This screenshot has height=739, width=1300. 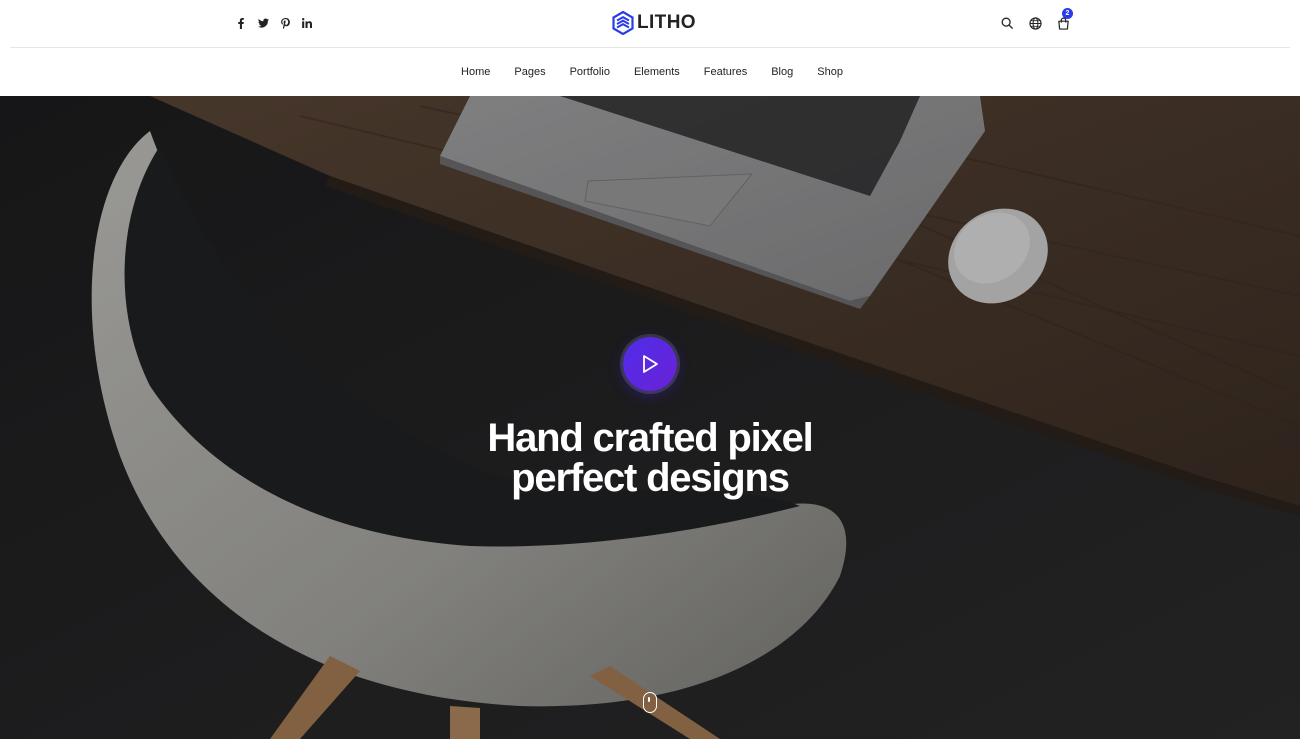 I want to click on top-bar: LITHO 2, so click(x=650, y=24).